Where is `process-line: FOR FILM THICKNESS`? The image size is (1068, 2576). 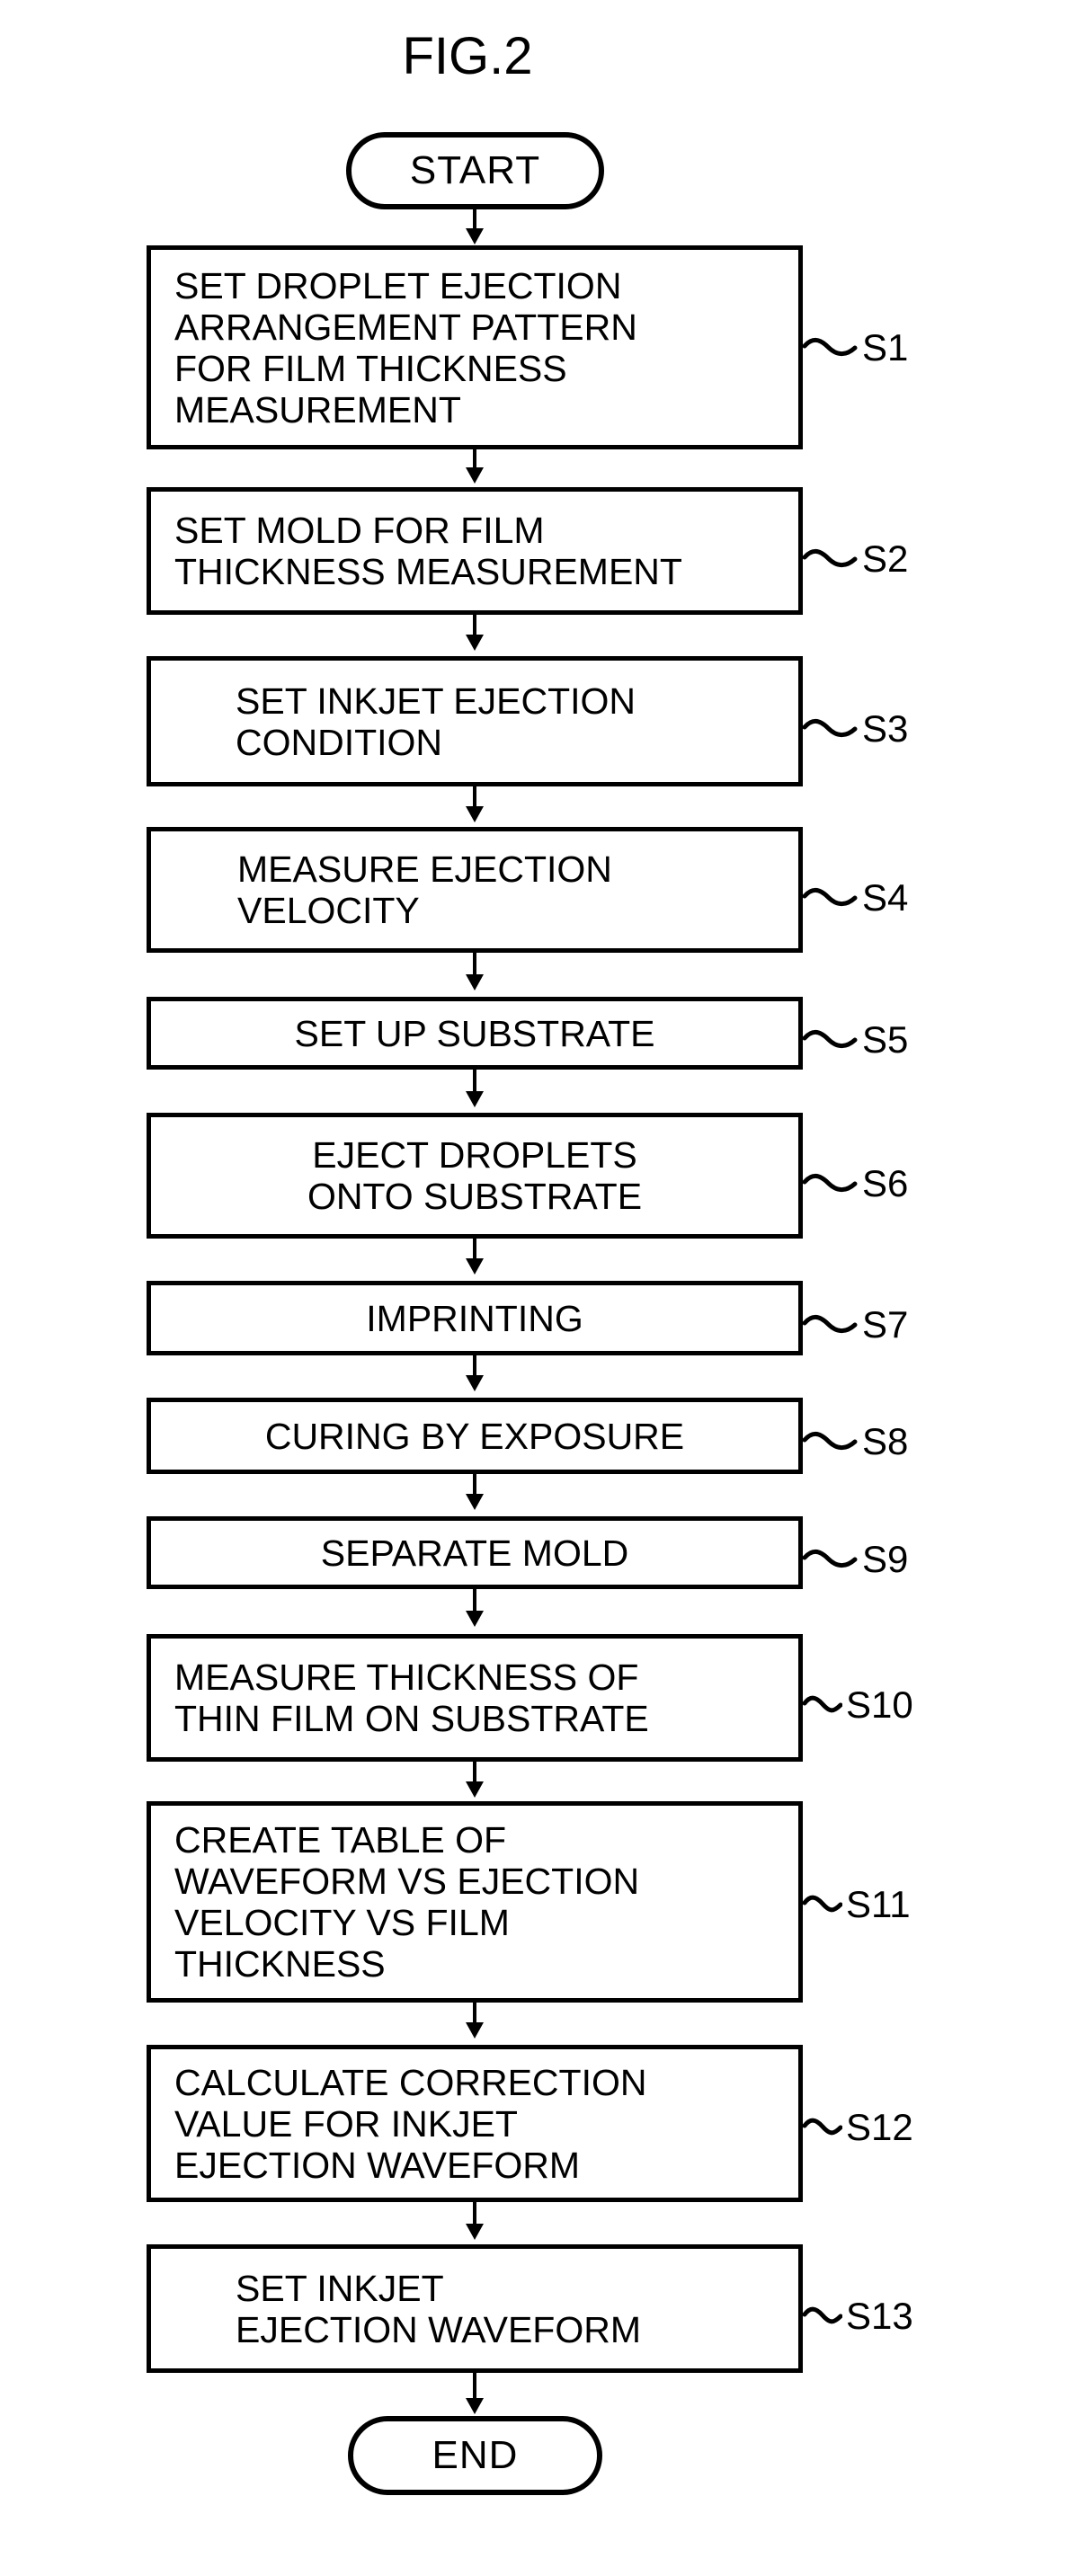 process-line: FOR FILM THICKNESS is located at coordinates (370, 368).